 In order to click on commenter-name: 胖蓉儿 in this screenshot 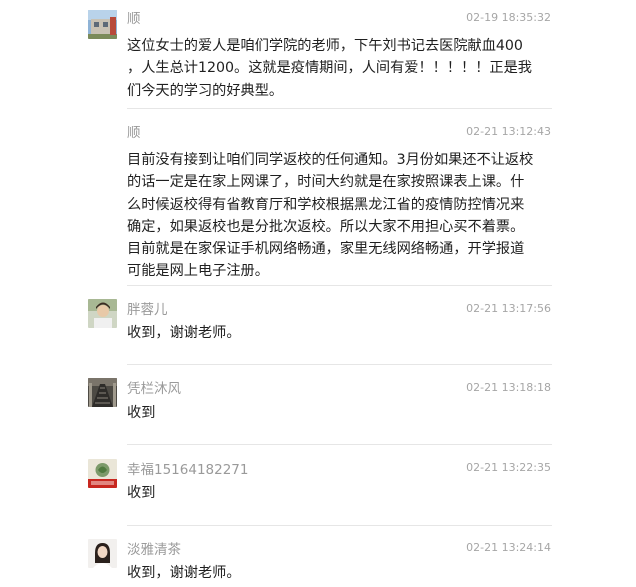, I will do `click(147, 310)`.